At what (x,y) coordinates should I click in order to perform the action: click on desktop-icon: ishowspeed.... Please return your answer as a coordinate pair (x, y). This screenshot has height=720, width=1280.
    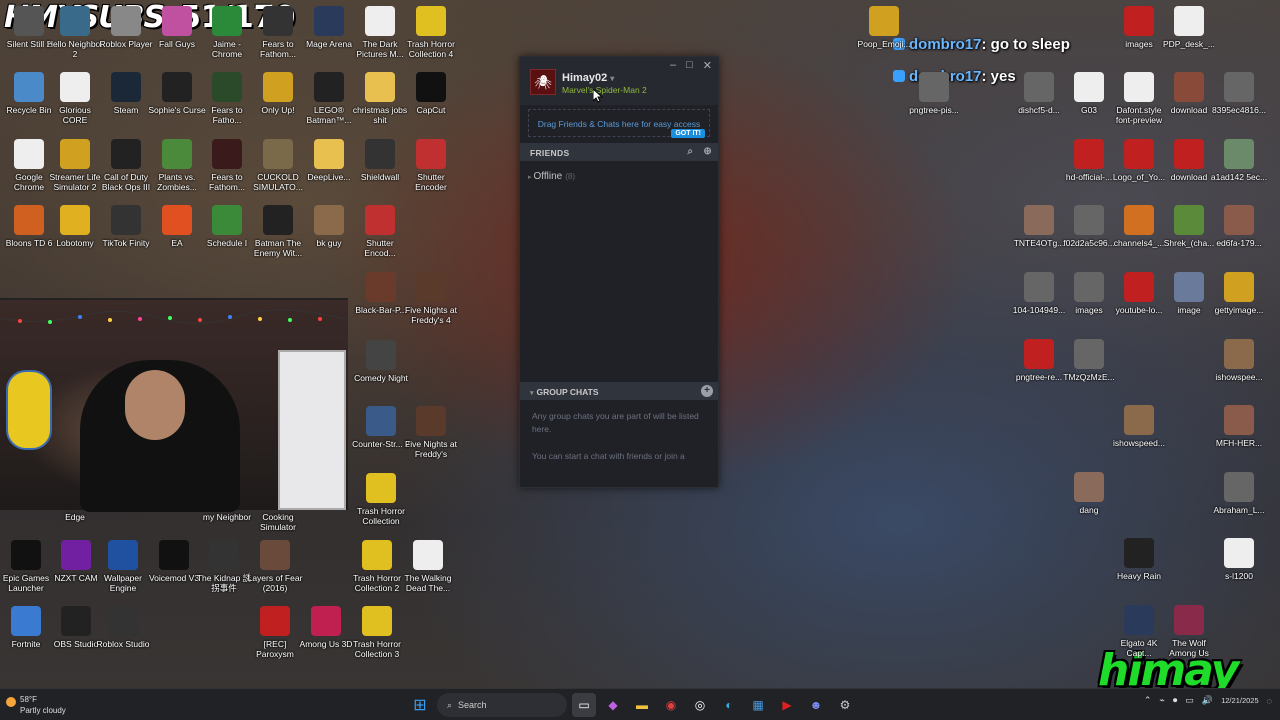
    Looking at the image, I should click on (1139, 431).